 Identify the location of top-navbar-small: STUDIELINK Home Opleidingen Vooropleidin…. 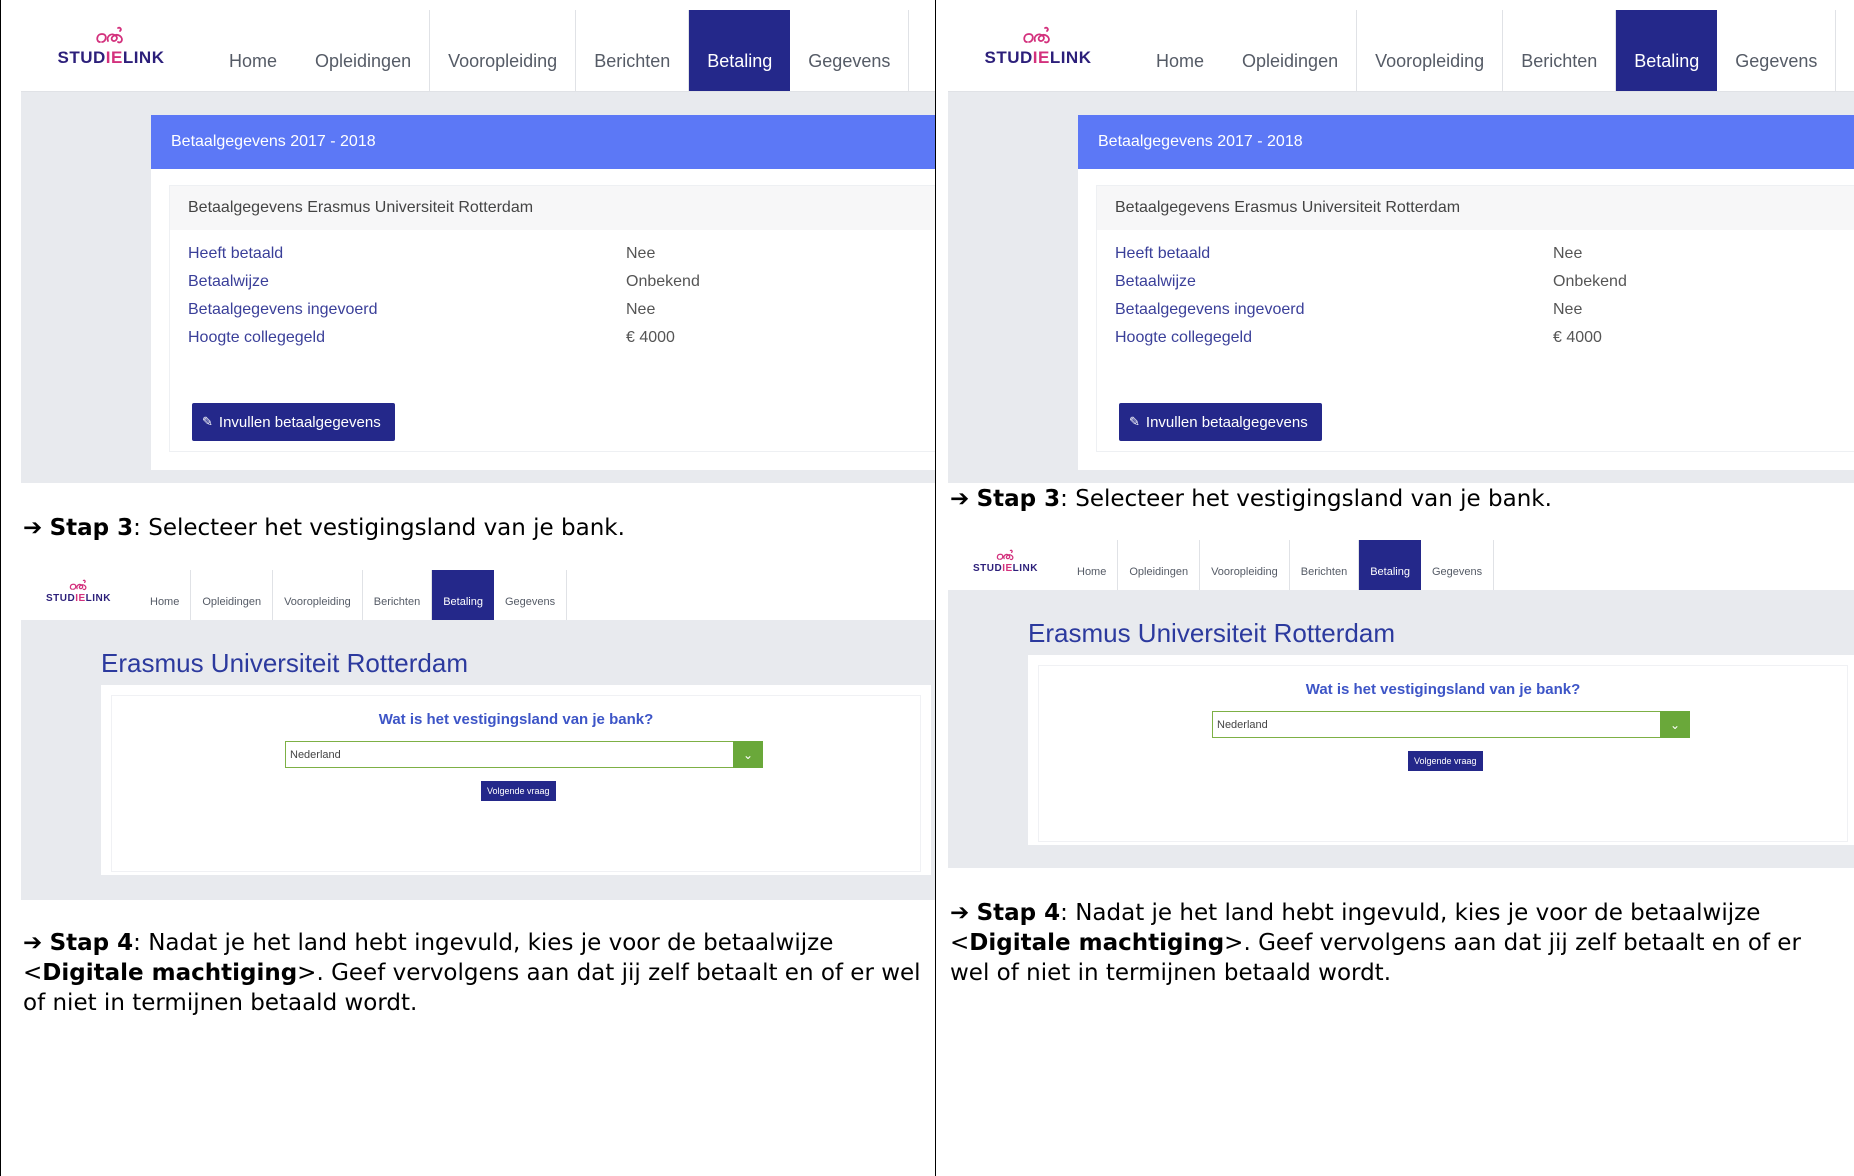
(478, 595).